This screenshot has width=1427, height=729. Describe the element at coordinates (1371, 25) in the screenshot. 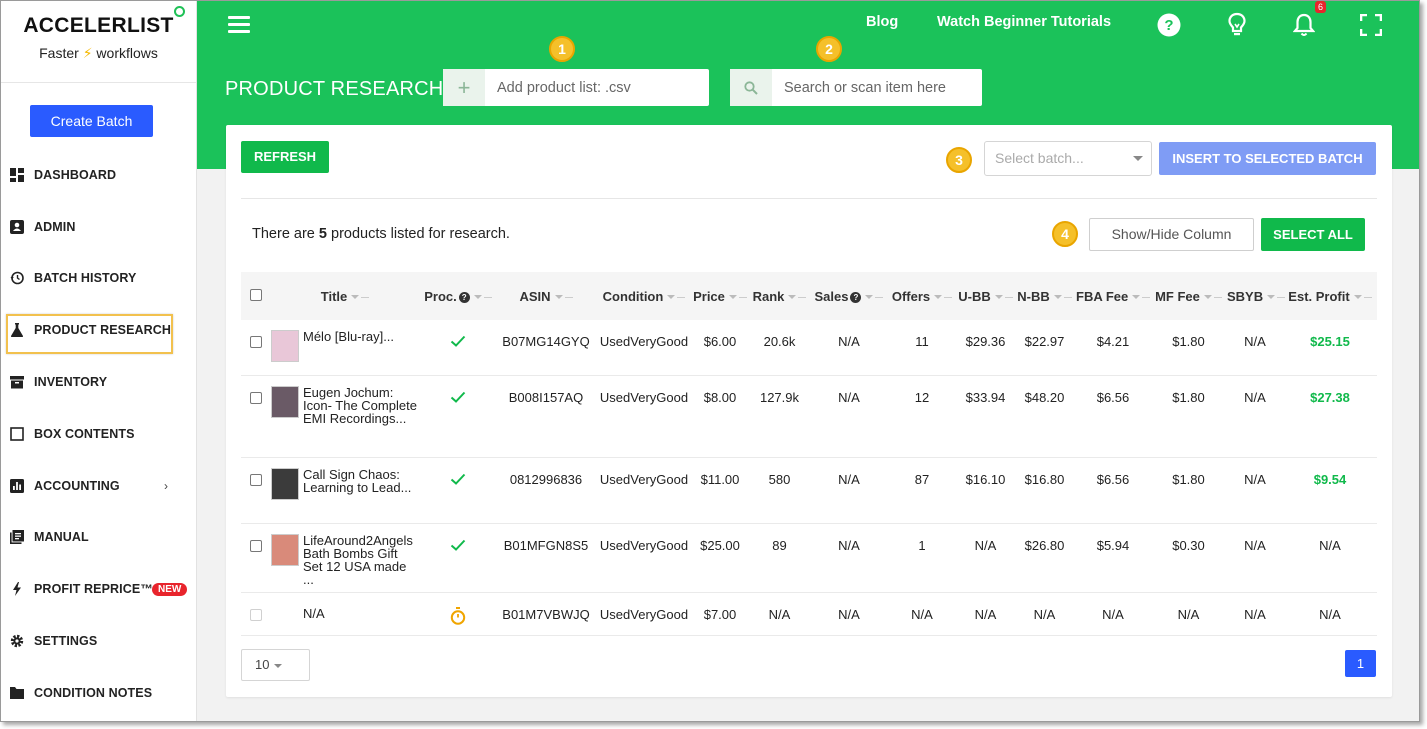

I see `fullscreen-icon` at that location.